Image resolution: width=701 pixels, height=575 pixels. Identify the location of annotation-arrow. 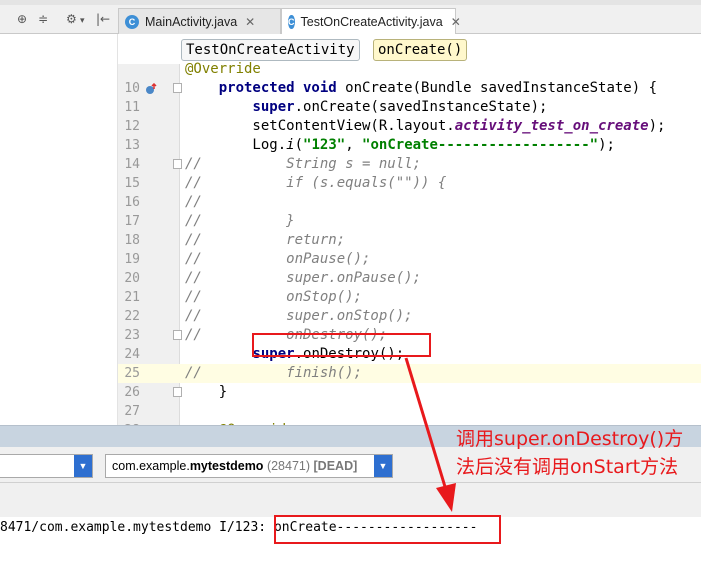
(430, 434).